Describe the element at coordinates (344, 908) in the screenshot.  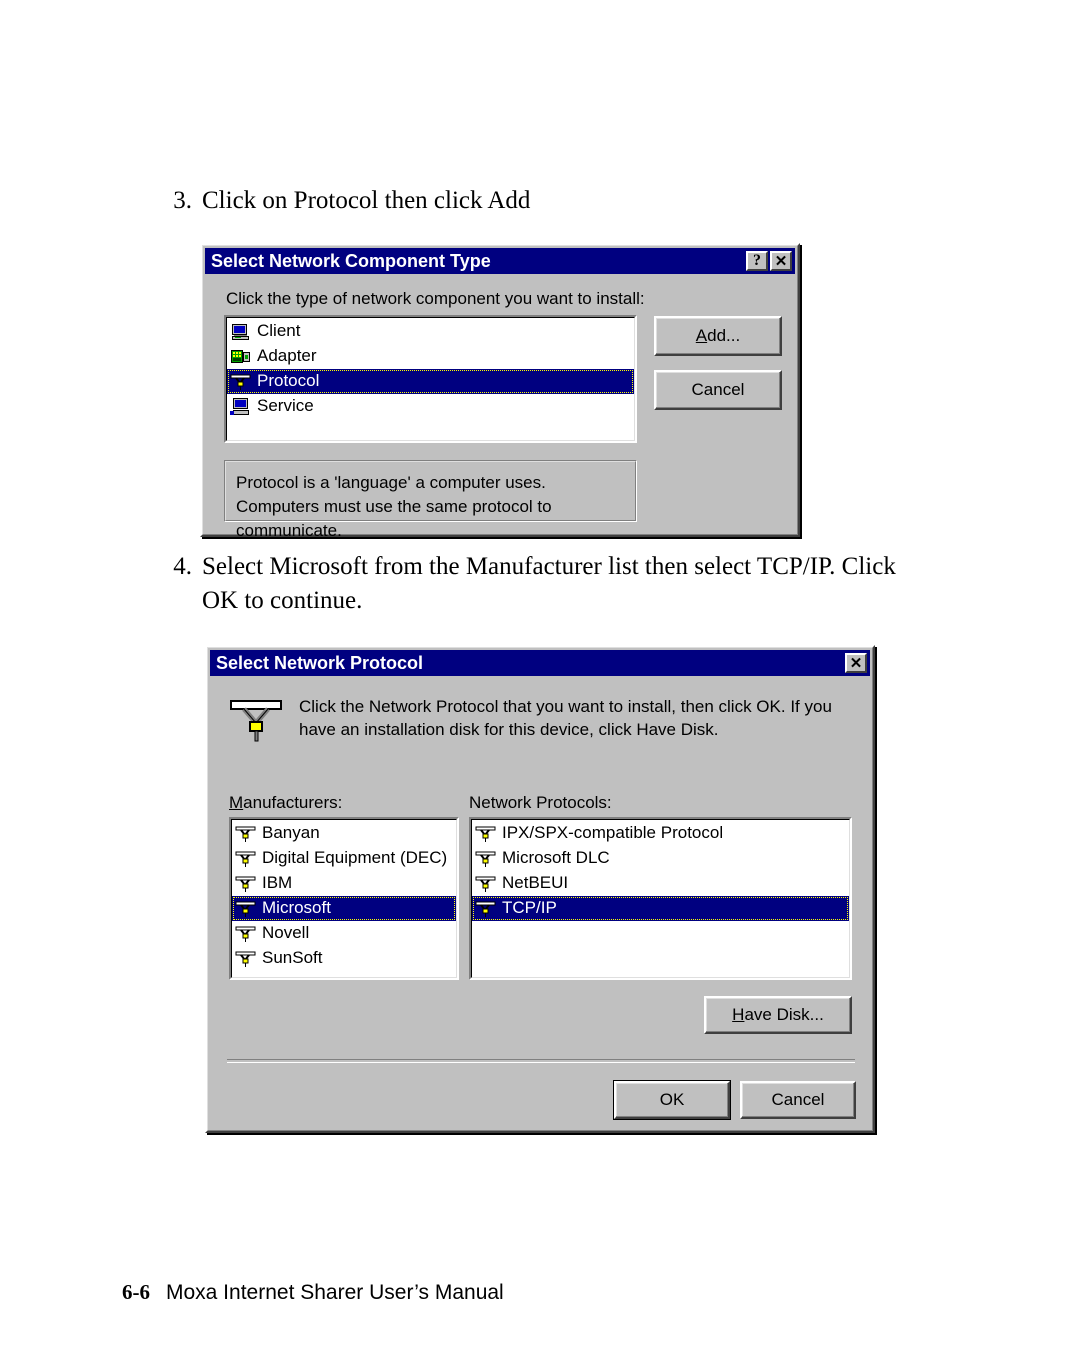
I see `list-item-selected: Microsoft` at that location.